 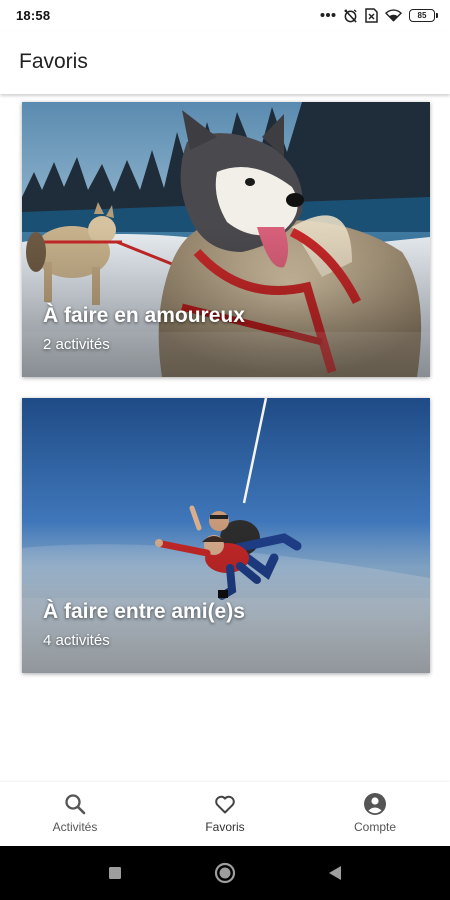 I want to click on nav-label-activites: Activités, so click(x=75, y=827).